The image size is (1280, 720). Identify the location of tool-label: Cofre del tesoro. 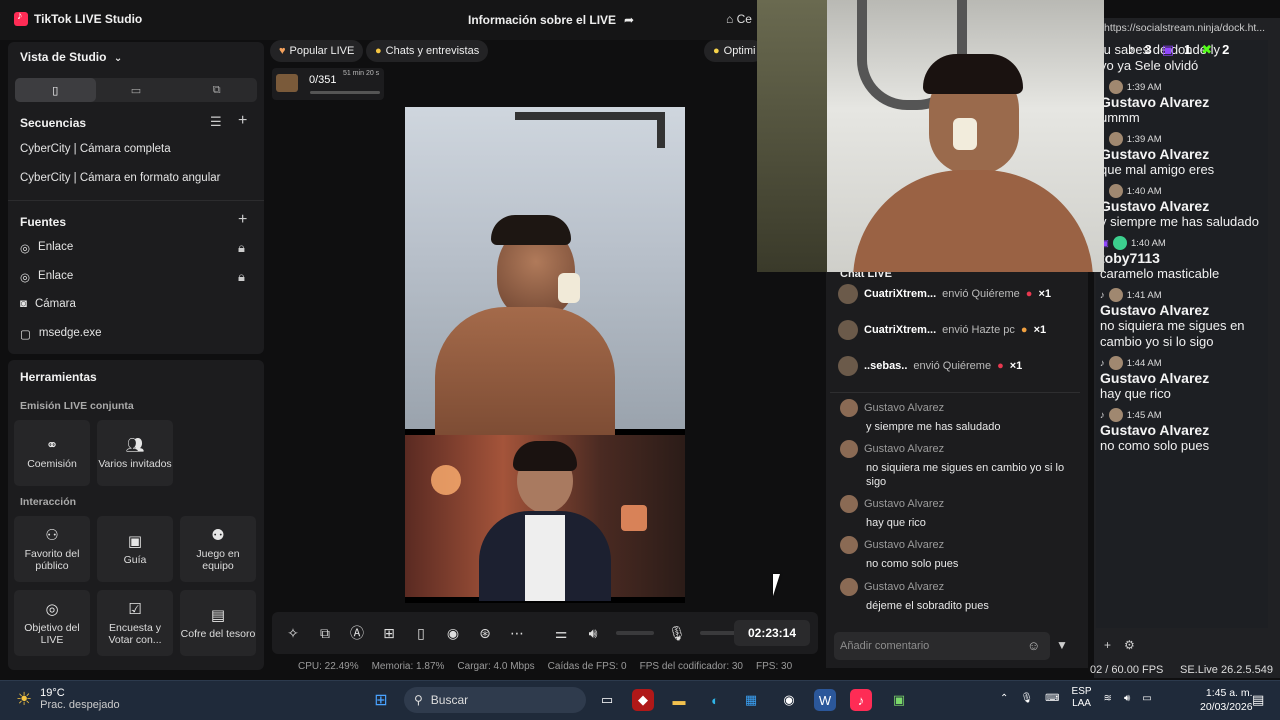
(218, 634).